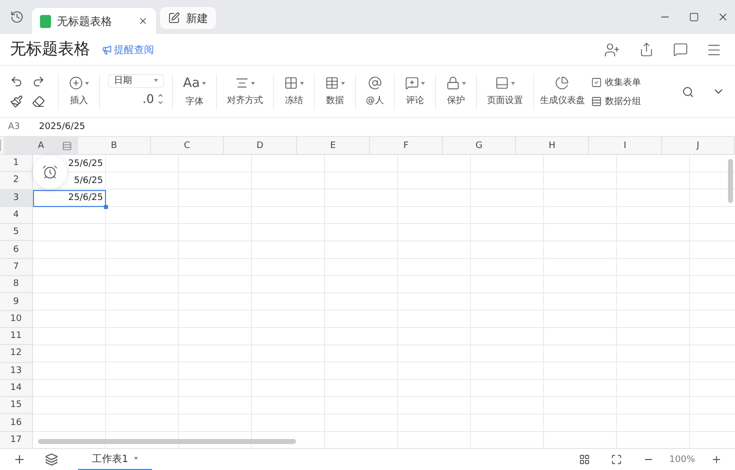  I want to click on row-header: 9, so click(16, 302).